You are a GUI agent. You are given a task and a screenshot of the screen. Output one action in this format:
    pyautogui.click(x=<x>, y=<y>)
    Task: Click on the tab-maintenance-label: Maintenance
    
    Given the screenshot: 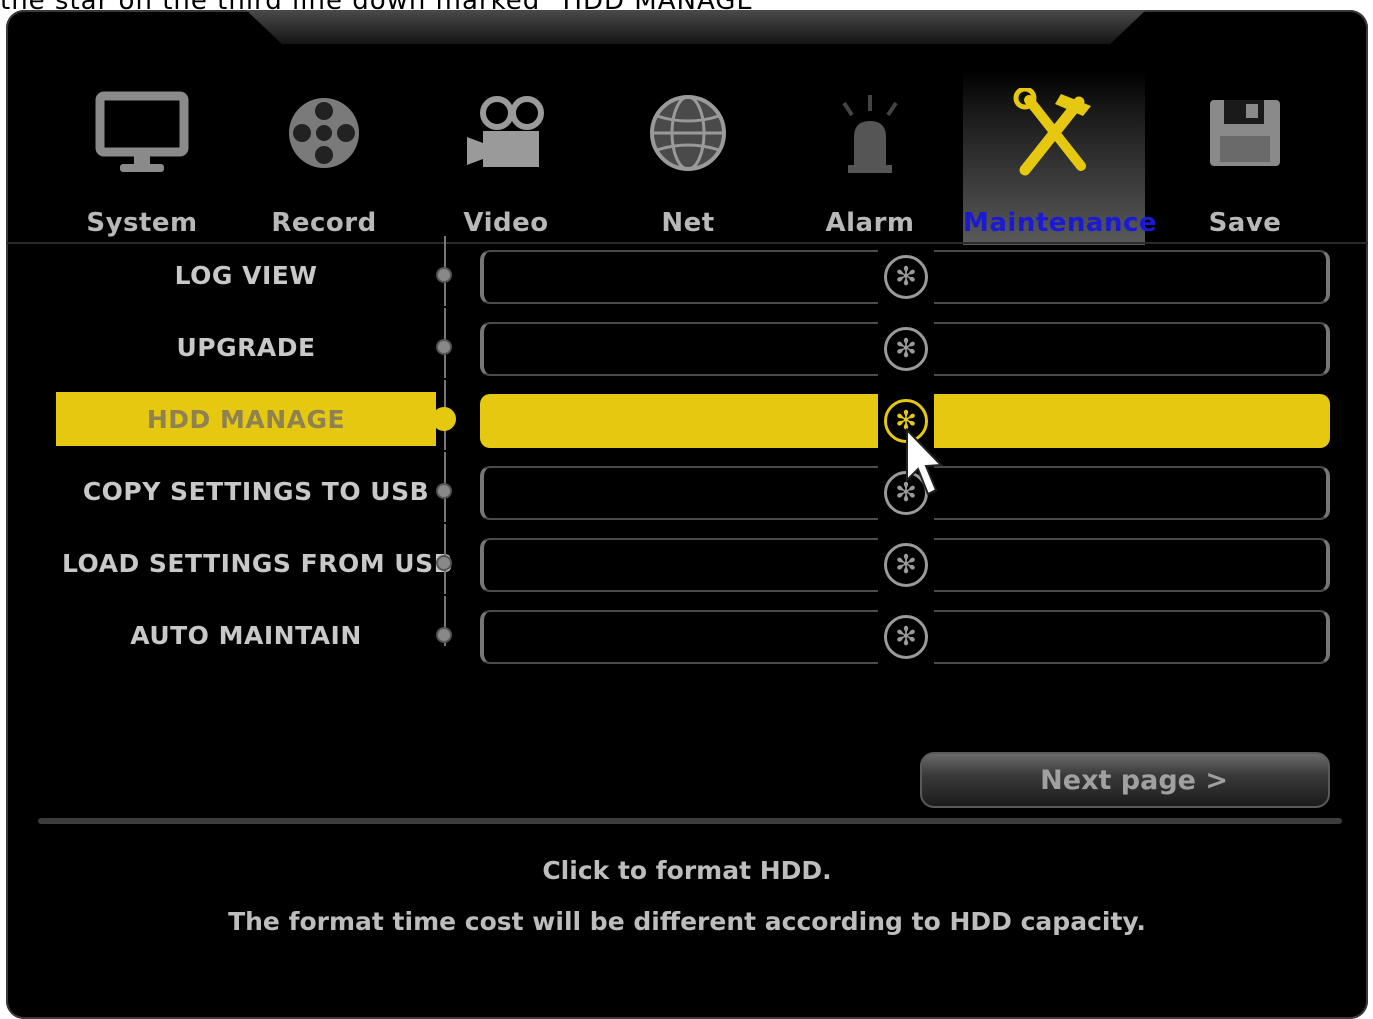 What is the action you would take?
    pyautogui.click(x=1060, y=223)
    